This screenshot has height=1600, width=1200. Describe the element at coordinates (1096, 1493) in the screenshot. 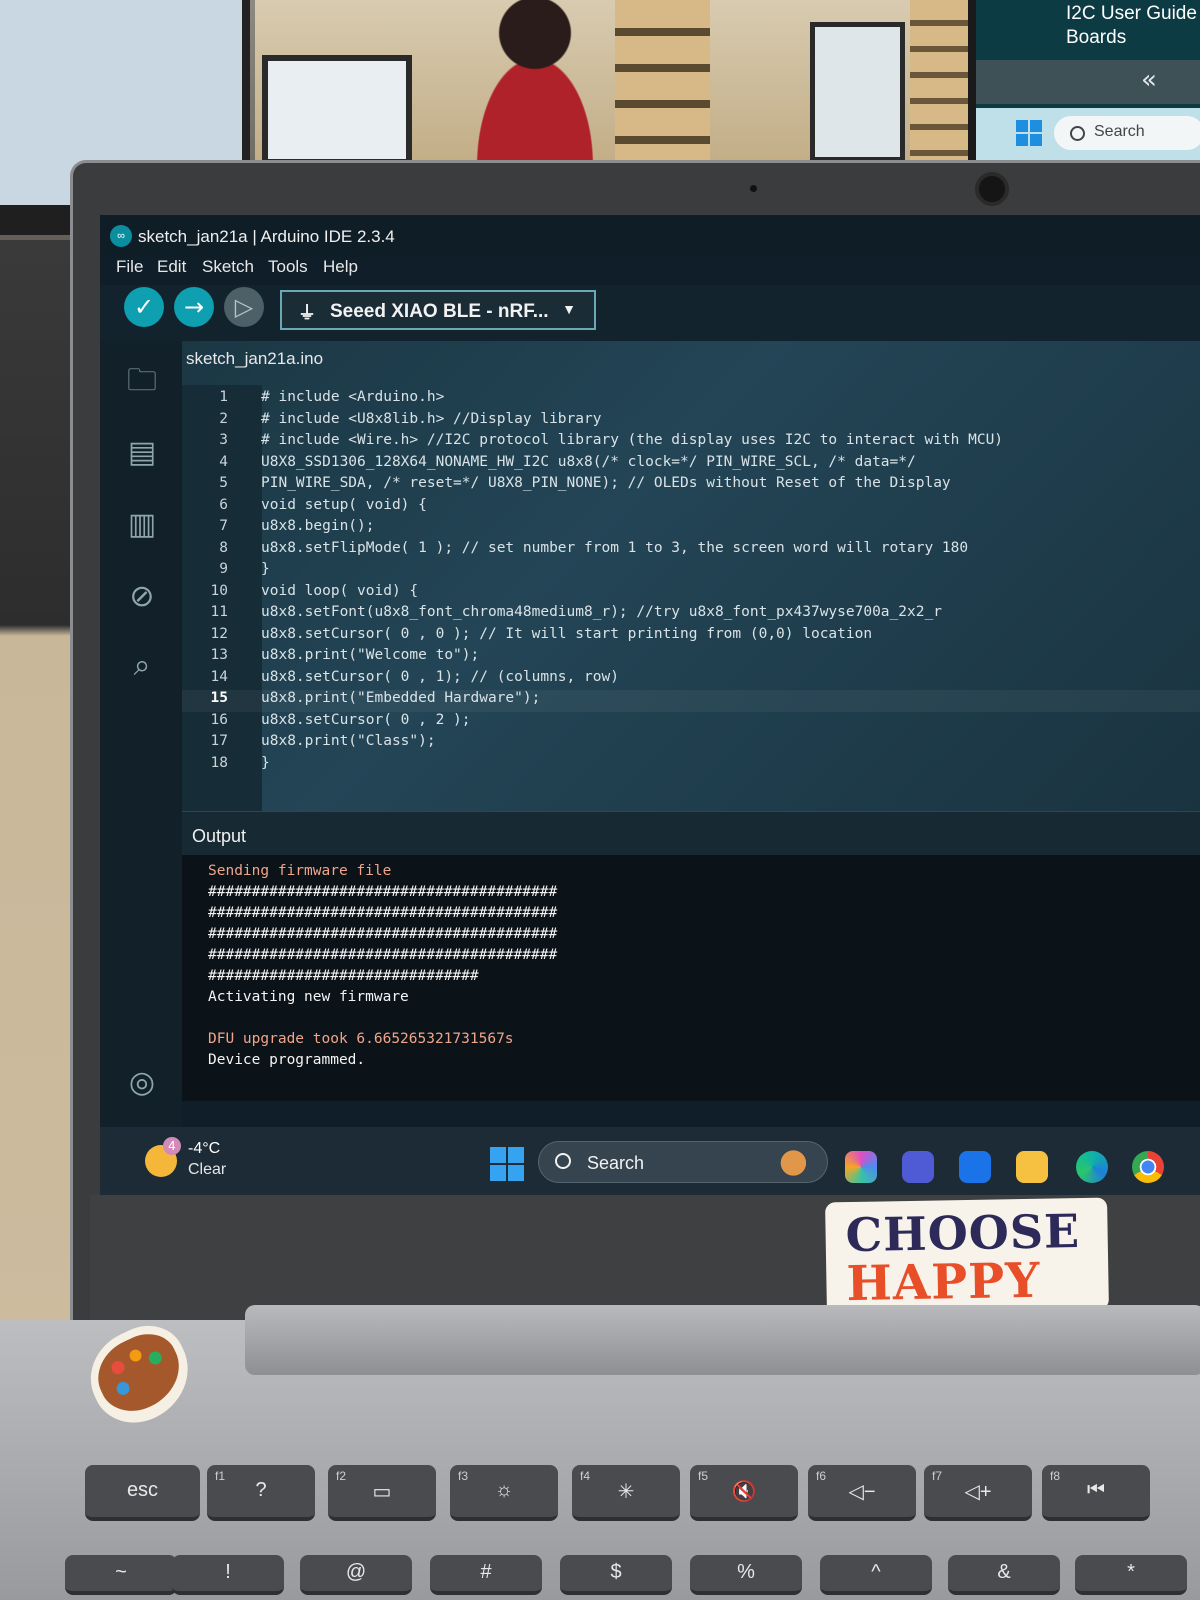

I see `key-f8: f8 ⏮` at that location.